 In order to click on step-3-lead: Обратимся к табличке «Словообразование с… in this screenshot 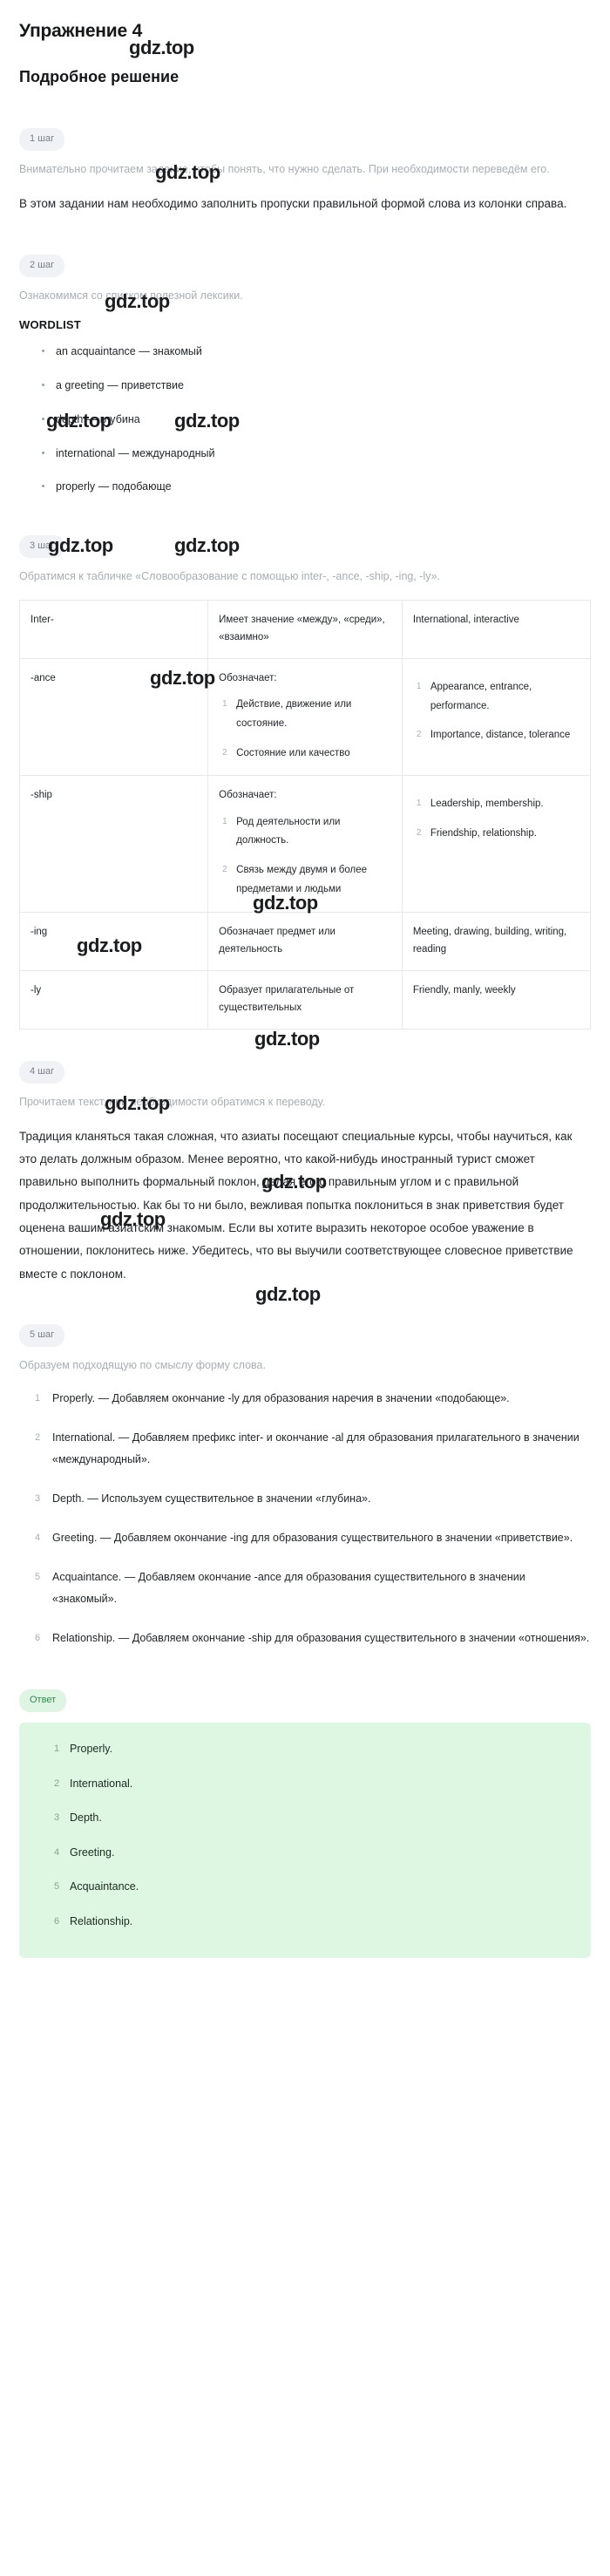, I will do `click(229, 576)`.